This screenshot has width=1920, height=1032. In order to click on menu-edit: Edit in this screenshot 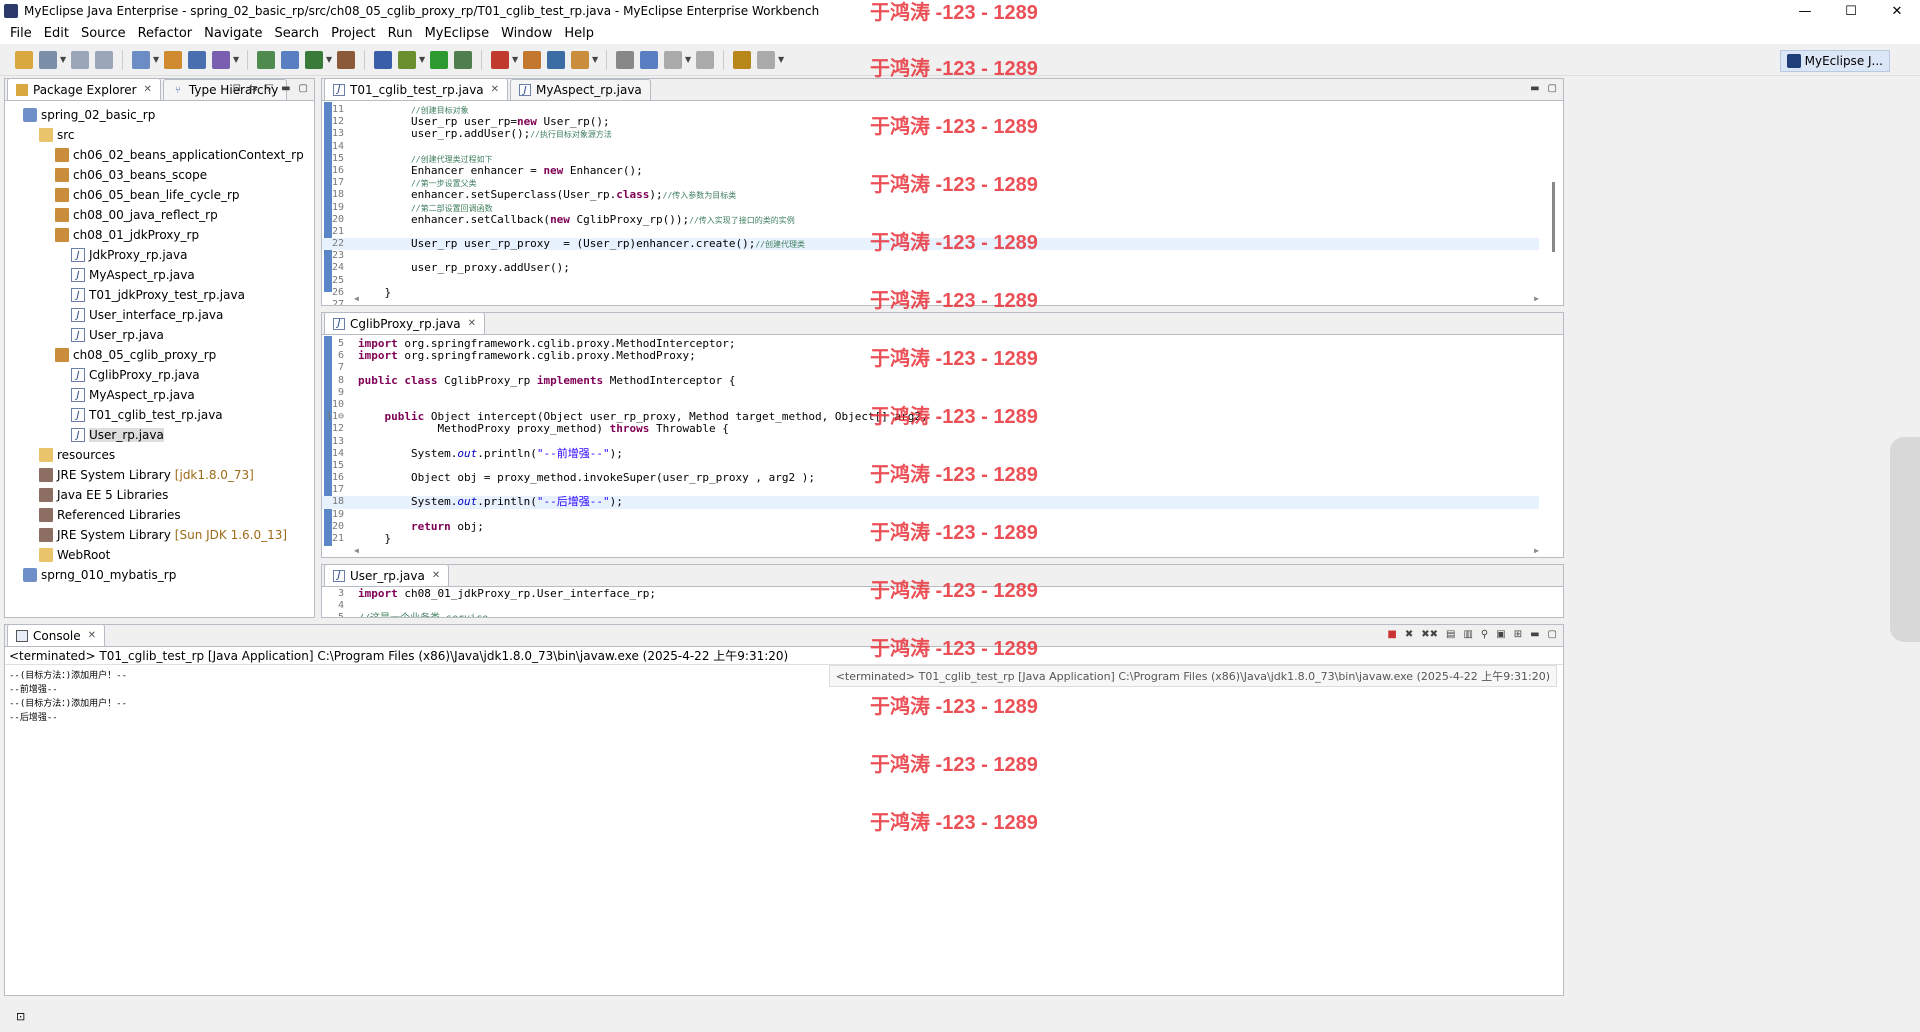, I will do `click(56, 33)`.